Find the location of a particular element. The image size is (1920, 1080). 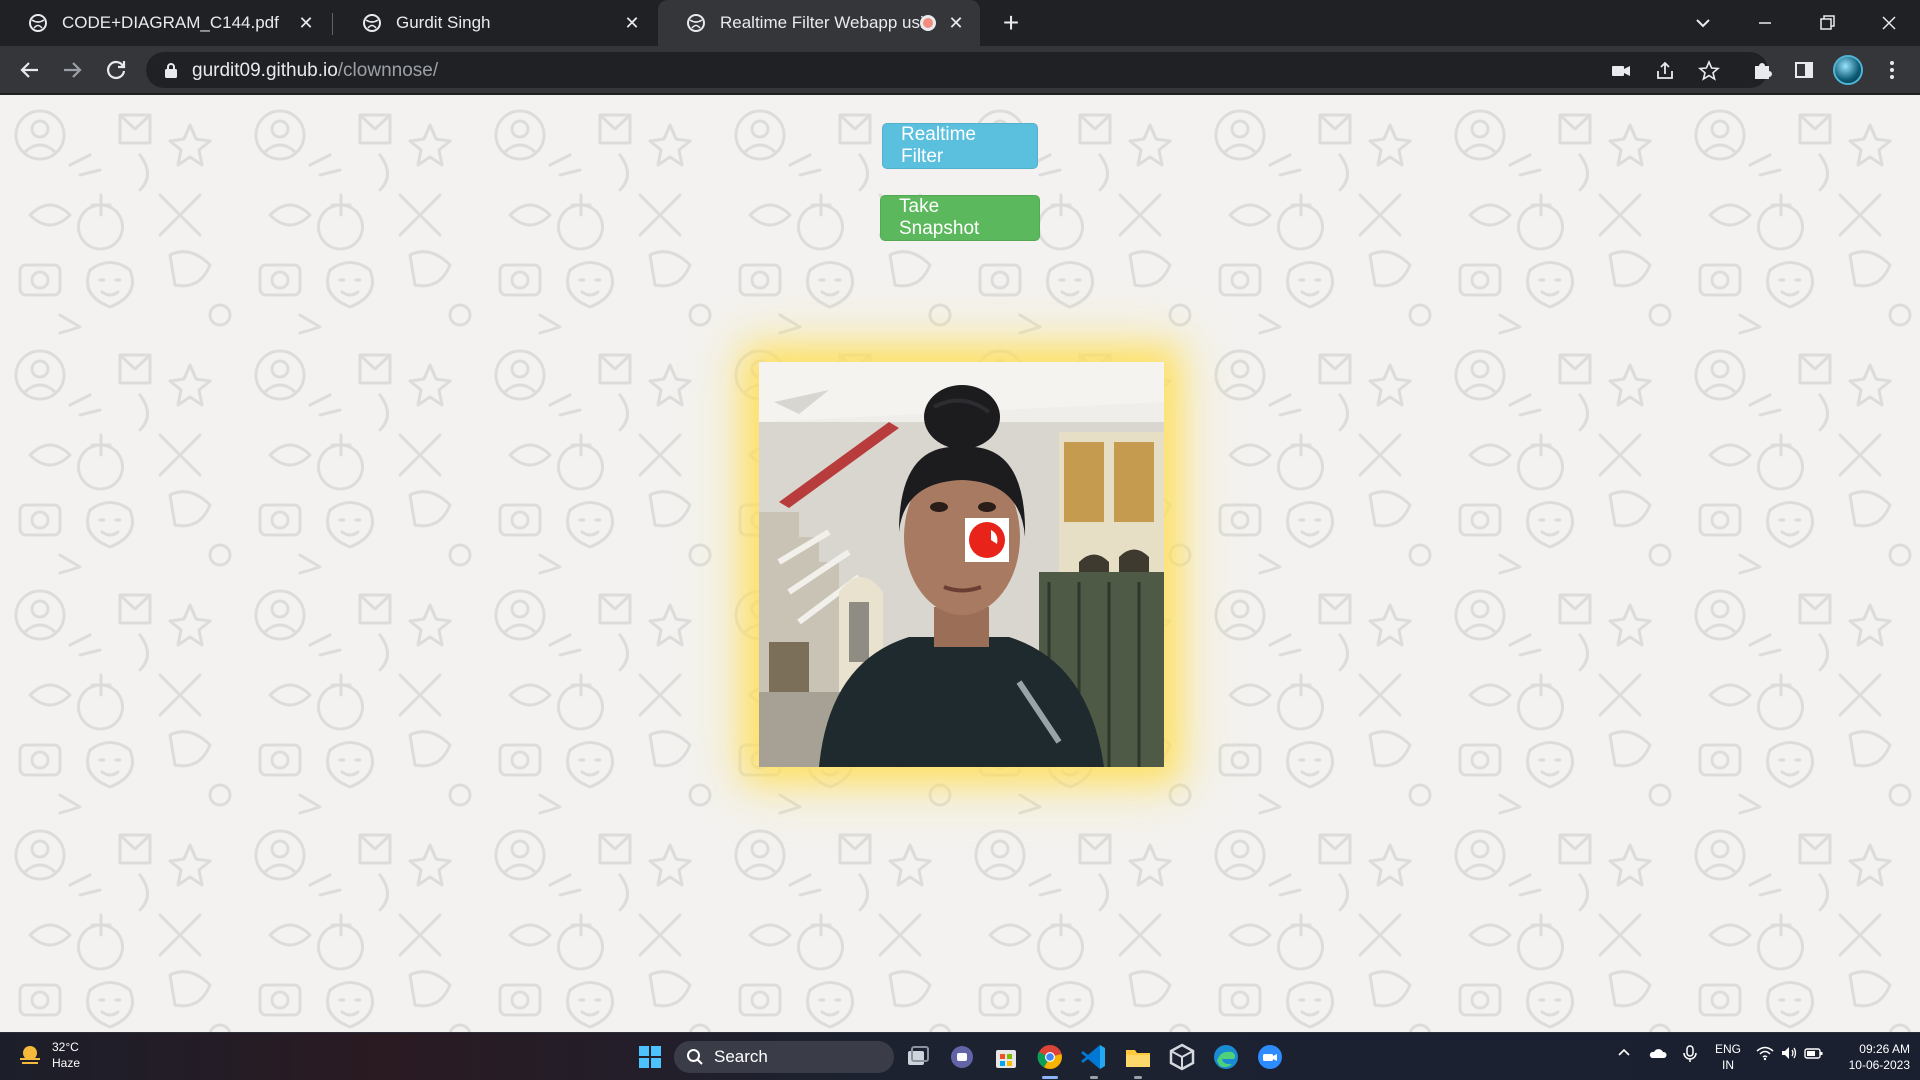

edge-icon is located at coordinates (1226, 1057).